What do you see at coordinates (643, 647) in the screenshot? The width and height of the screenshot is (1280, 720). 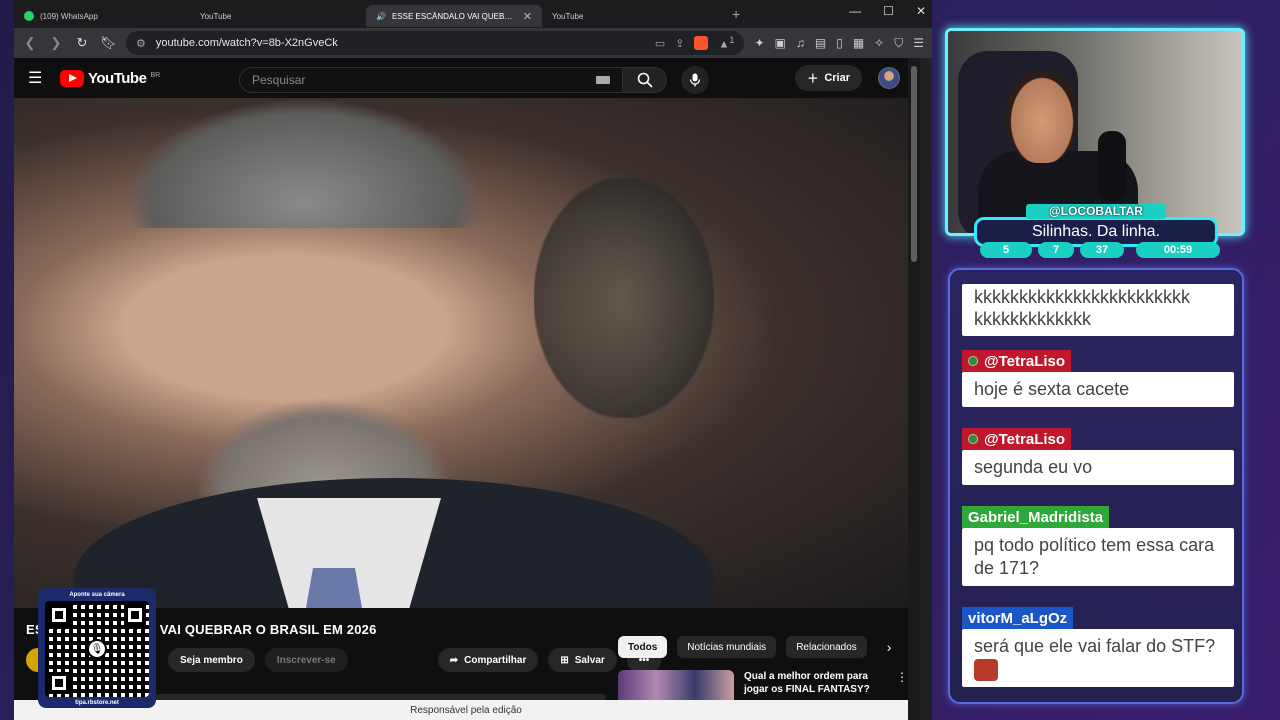 I see `chip-all: Todos` at bounding box center [643, 647].